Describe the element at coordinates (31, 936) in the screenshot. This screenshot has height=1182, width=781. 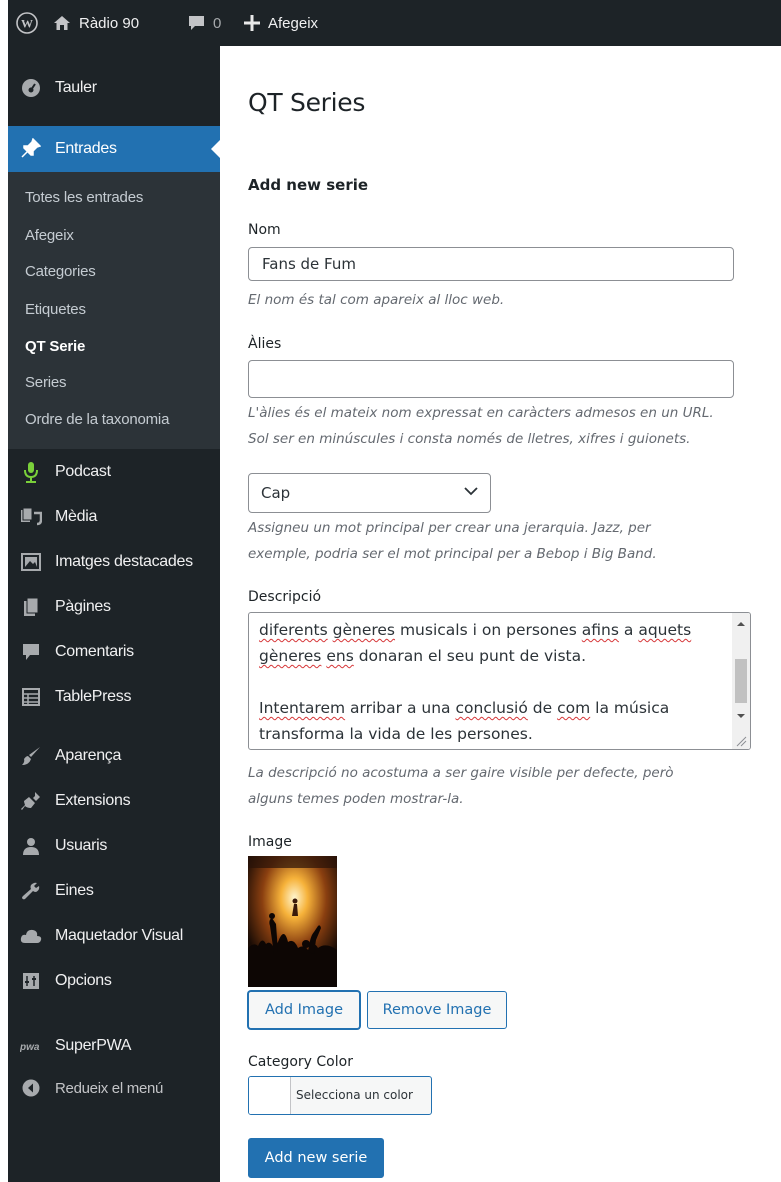
I see `cloud-icon` at that location.